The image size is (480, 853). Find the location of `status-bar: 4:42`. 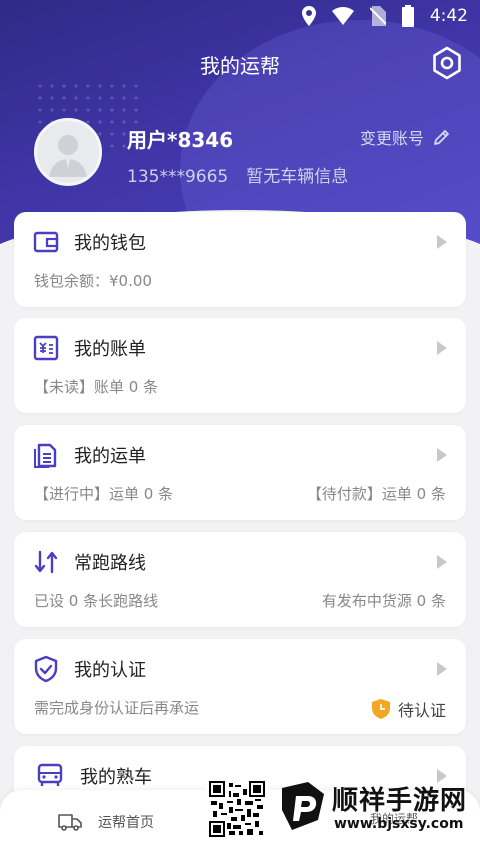

status-bar: 4:42 is located at coordinates (240, 16).